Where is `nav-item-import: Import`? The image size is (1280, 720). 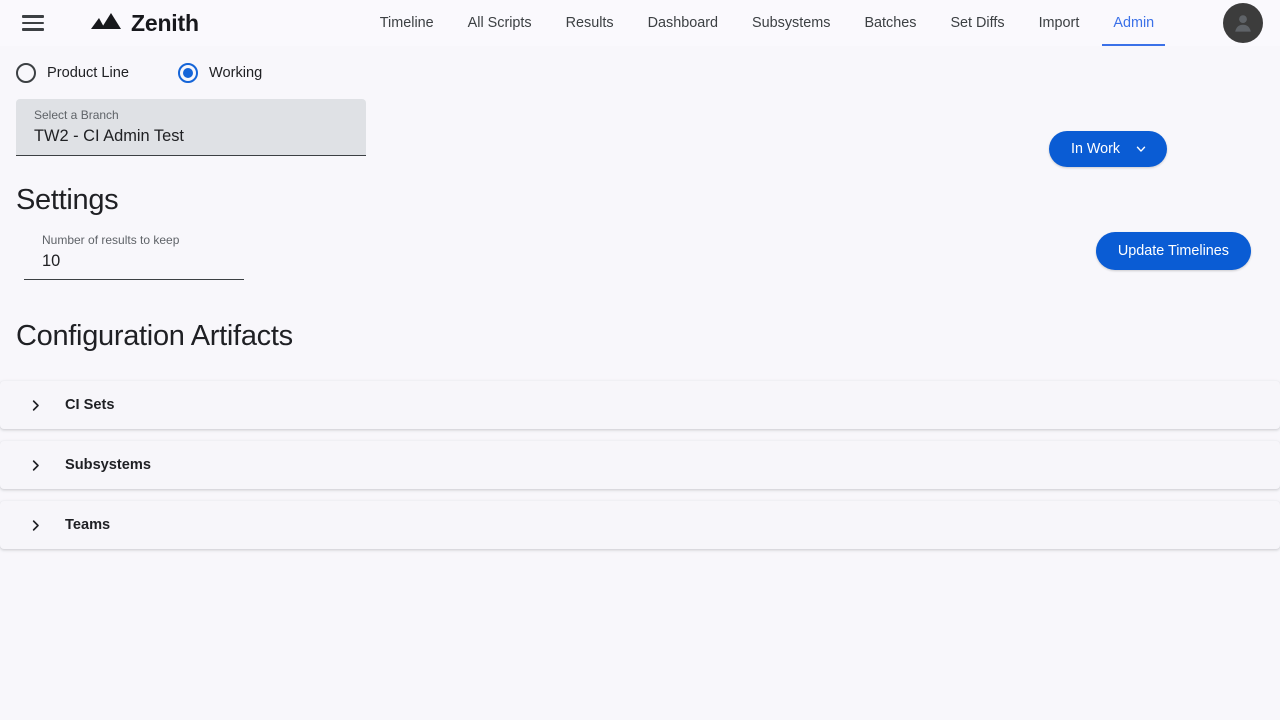 nav-item-import: Import is located at coordinates (1059, 23).